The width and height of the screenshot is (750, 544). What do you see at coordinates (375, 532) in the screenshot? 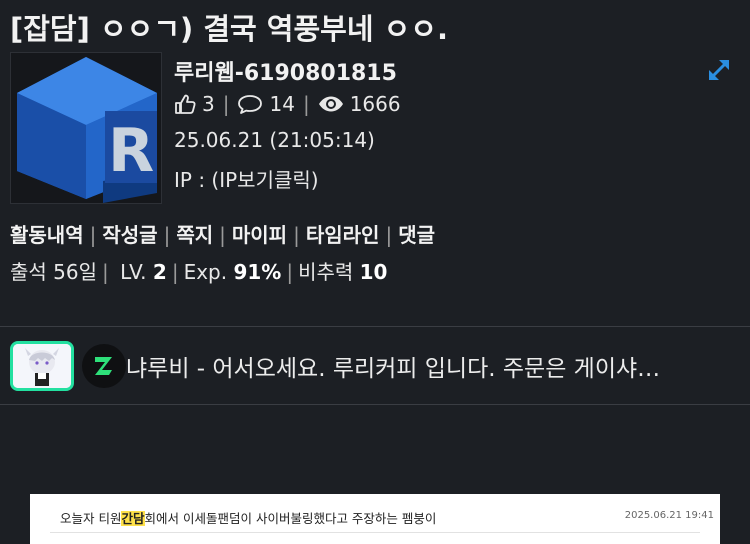
I see `embed-divider` at bounding box center [375, 532].